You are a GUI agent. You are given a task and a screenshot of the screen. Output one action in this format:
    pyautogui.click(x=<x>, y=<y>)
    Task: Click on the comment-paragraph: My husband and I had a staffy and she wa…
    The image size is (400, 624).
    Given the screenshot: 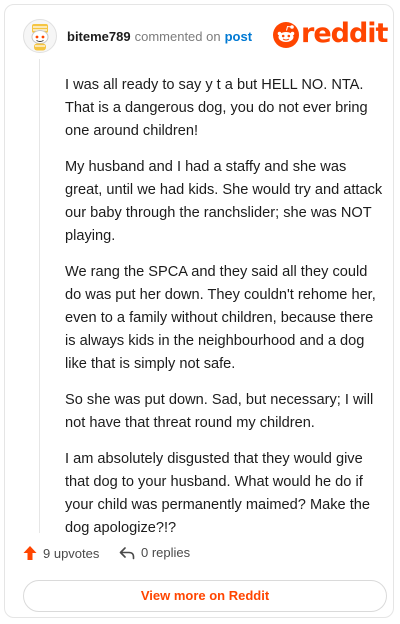 What is the action you would take?
    pyautogui.click(x=224, y=201)
    